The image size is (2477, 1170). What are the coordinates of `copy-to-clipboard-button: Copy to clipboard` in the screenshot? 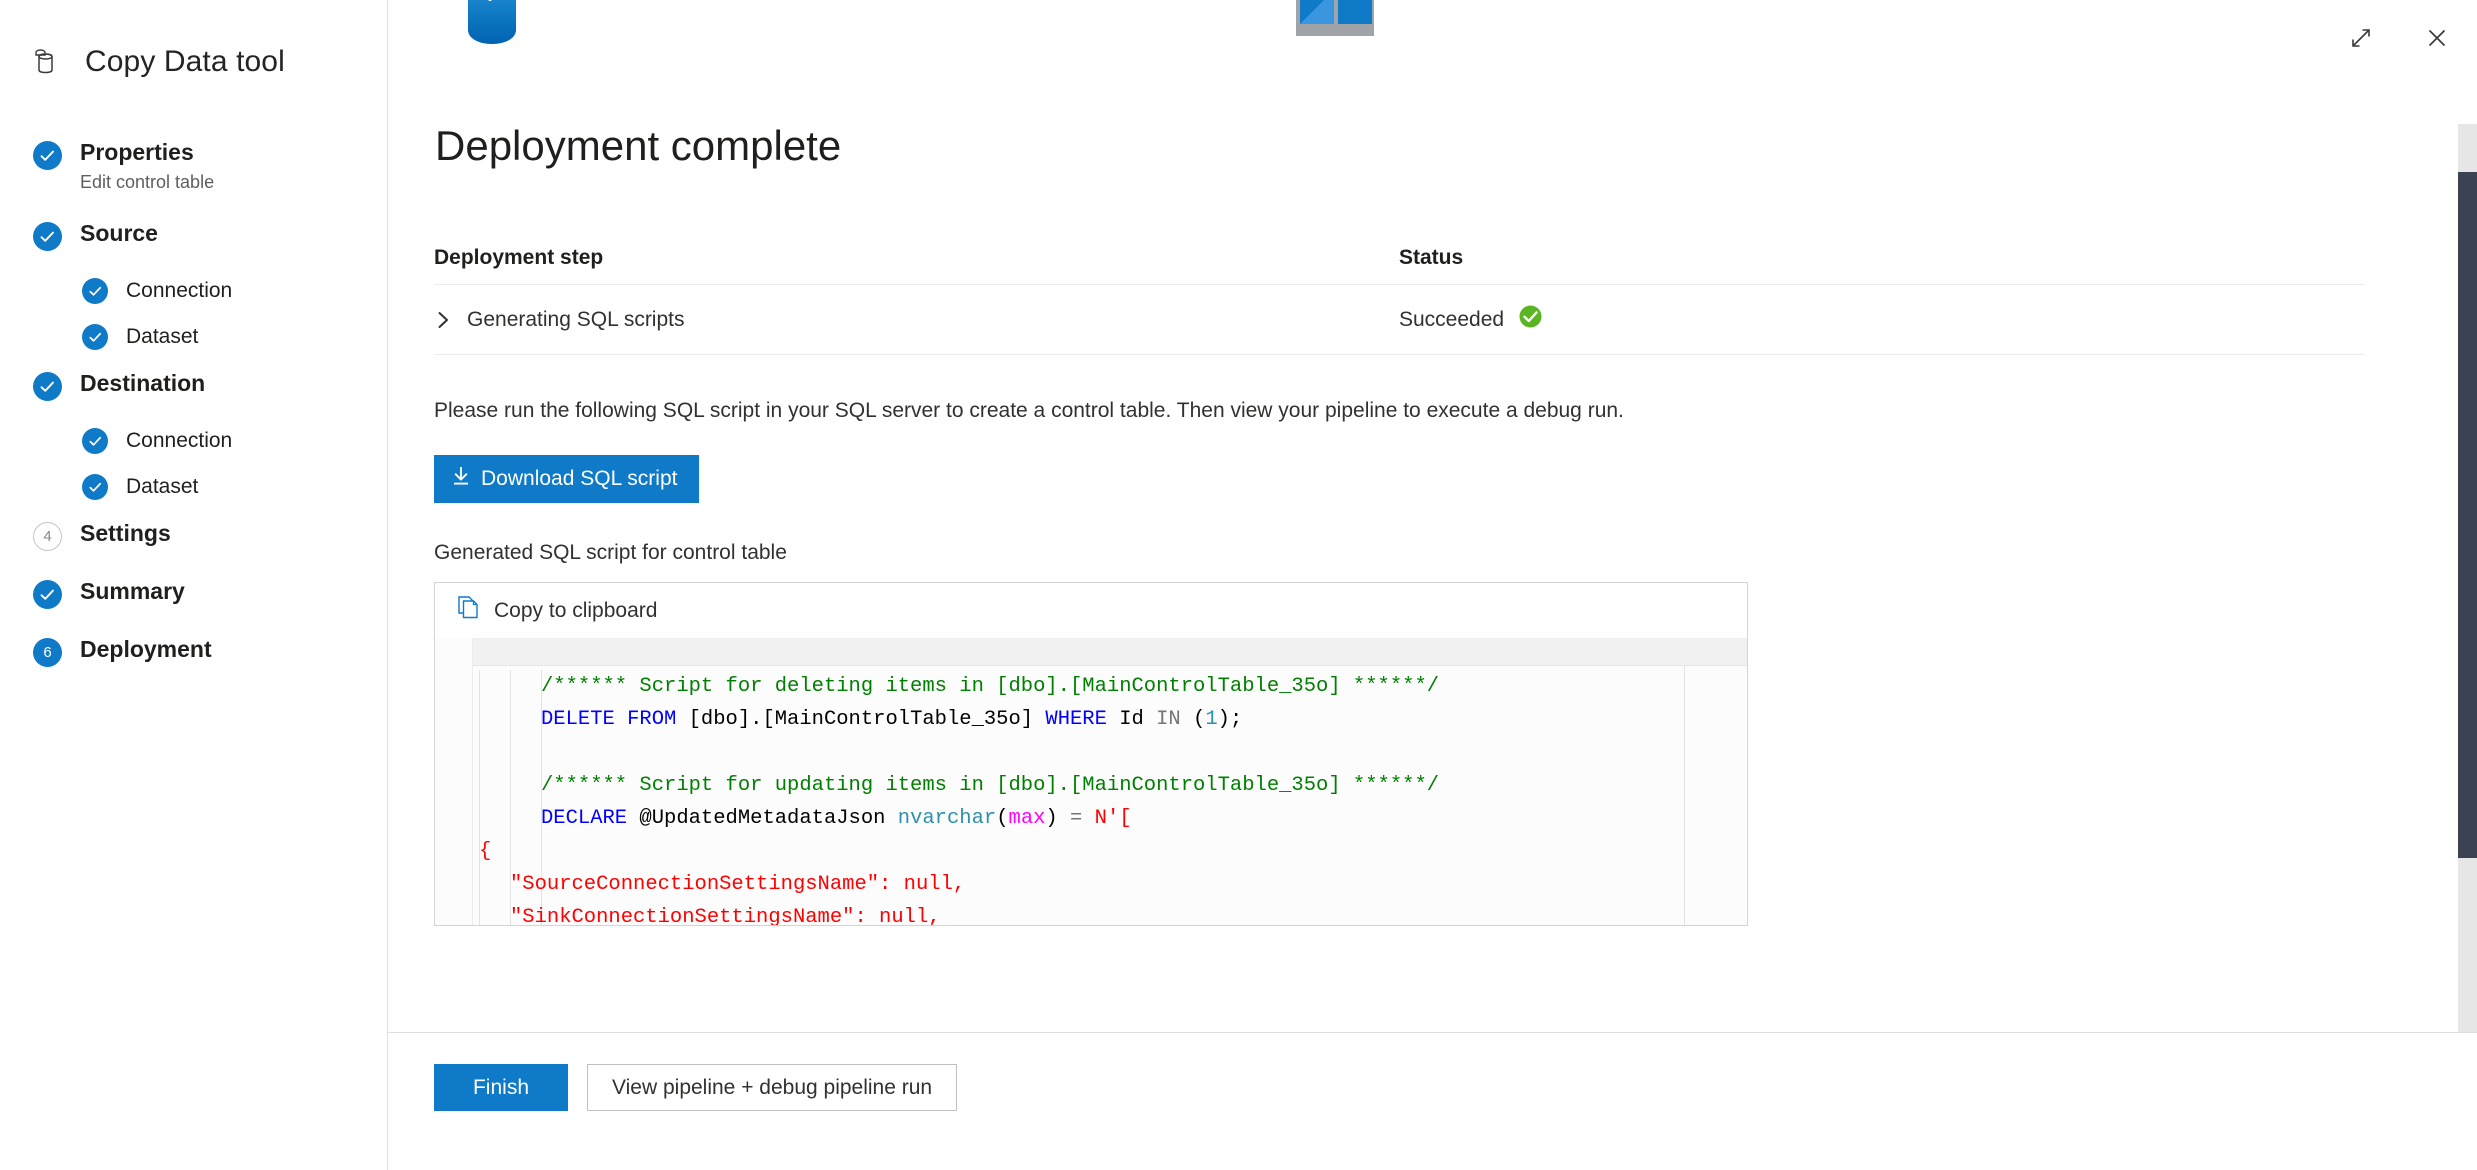 It's located at (1091, 611).